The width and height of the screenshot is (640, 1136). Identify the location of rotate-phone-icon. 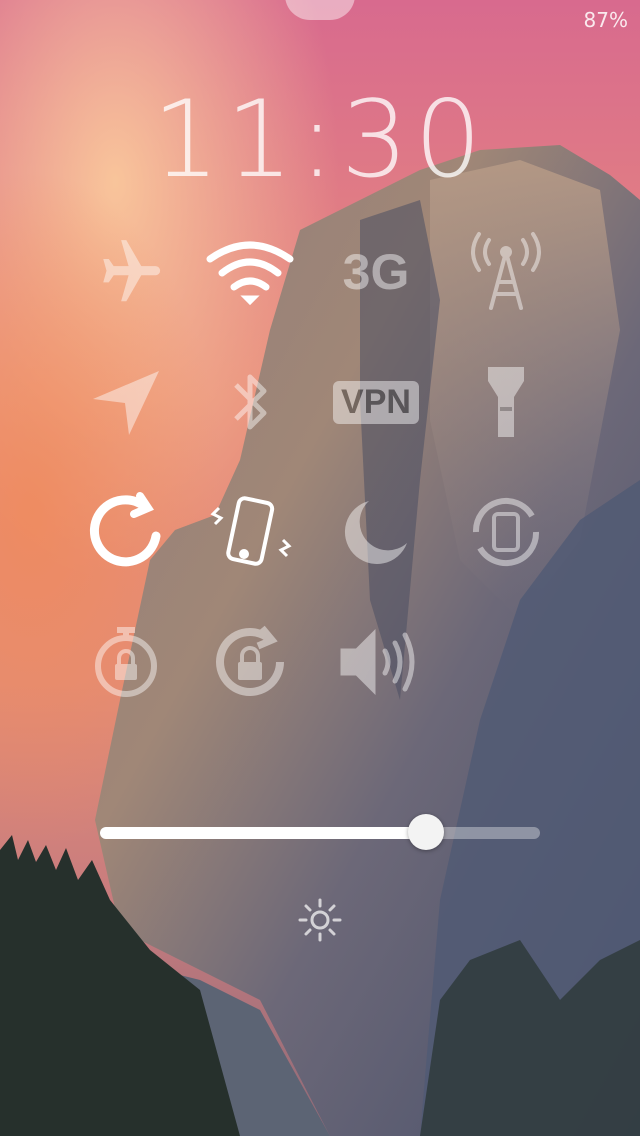
(506, 532).